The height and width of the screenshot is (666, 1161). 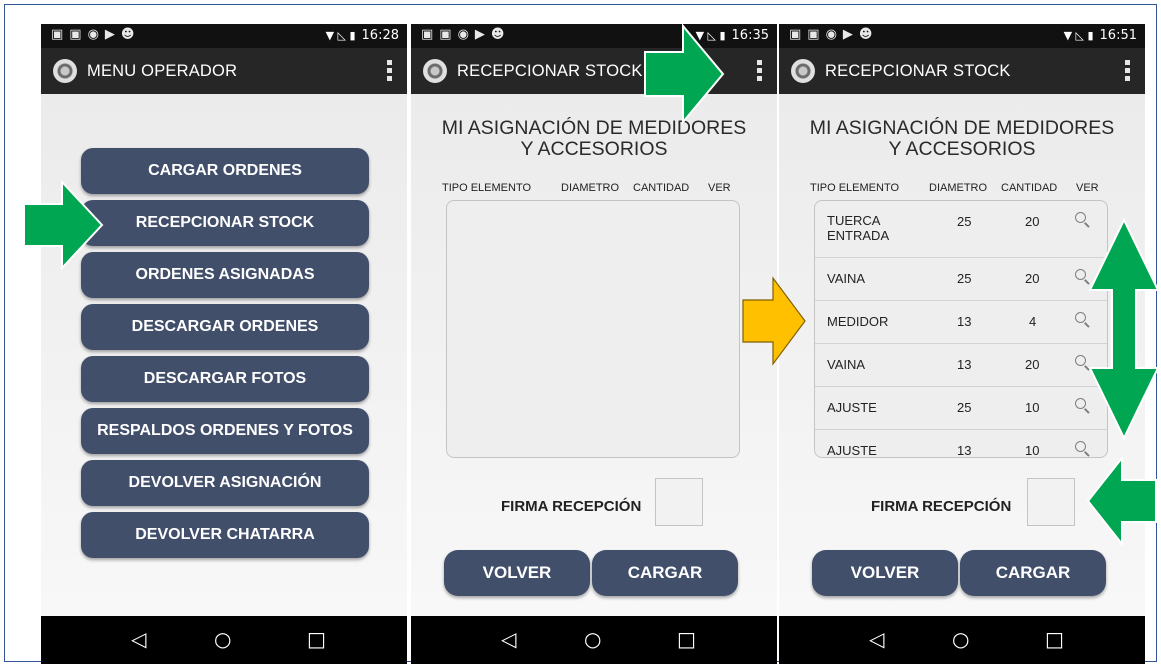 I want to click on cantidad-cell: 4, so click(x=1033, y=321).